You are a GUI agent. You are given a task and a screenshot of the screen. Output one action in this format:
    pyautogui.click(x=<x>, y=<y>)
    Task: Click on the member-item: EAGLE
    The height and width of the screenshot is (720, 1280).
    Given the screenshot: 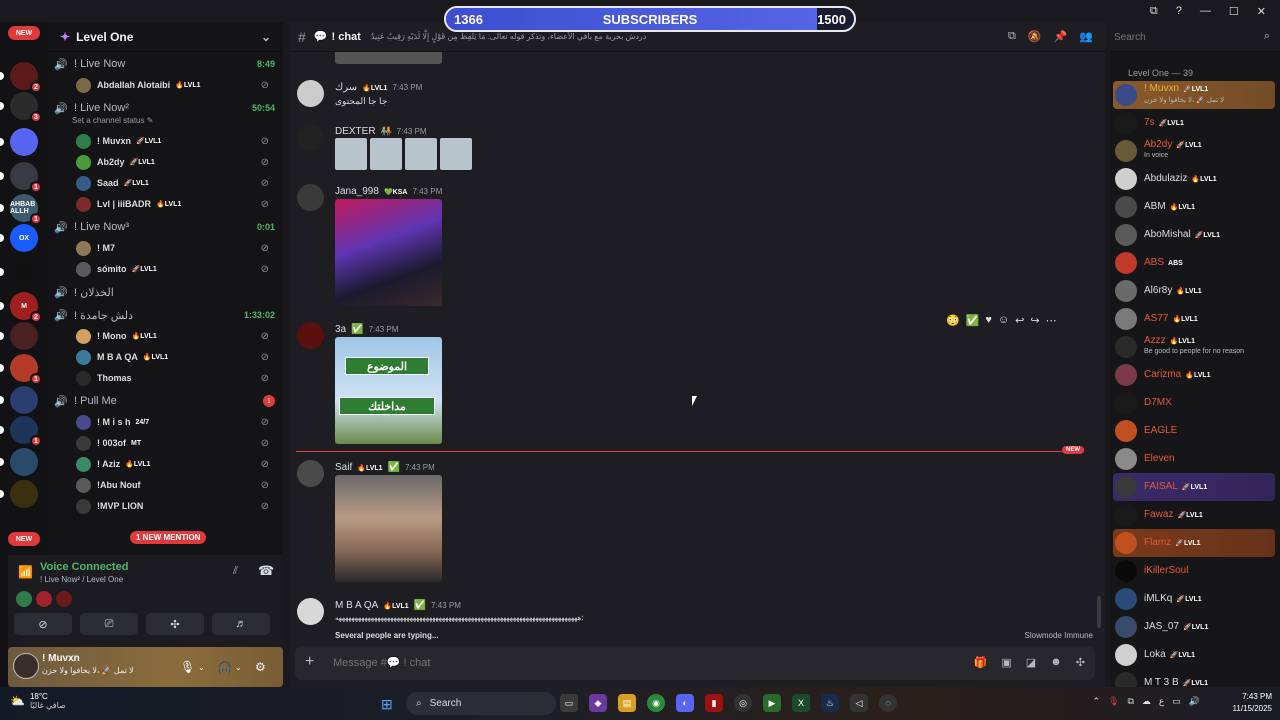 What is the action you would take?
    pyautogui.click(x=1194, y=431)
    